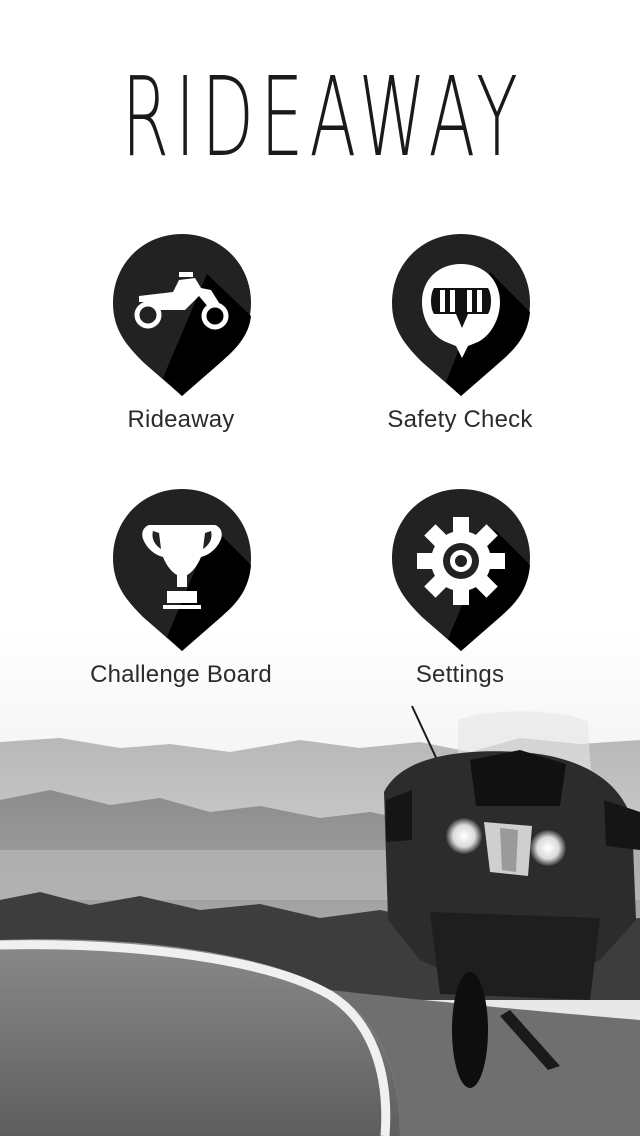  I want to click on menu-item-label: Settings, so click(460, 674).